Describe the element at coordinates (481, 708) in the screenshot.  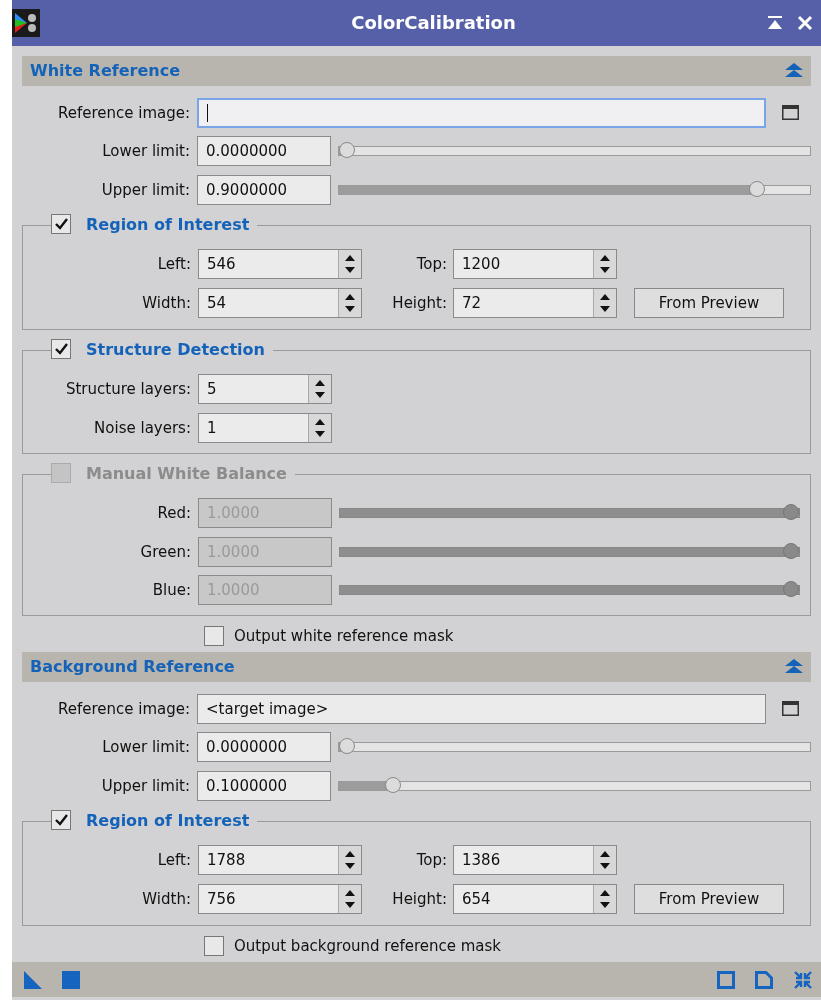
I see `reference-image-field: <target image>` at that location.